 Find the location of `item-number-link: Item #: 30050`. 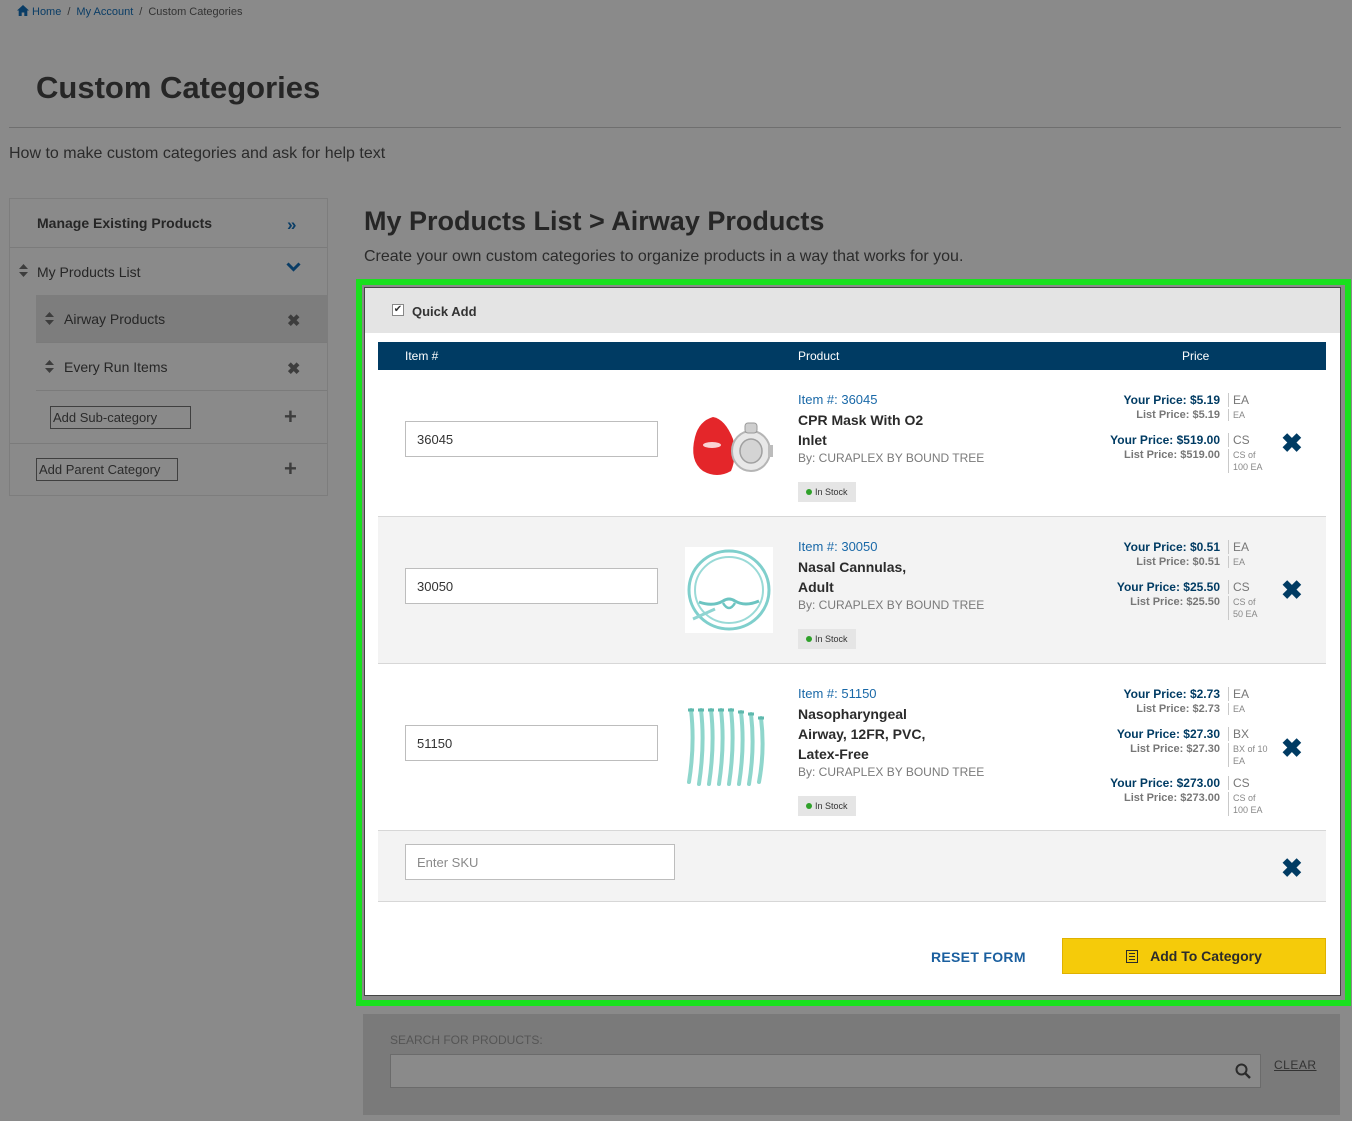

item-number-link: Item #: 30050 is located at coordinates (898, 546).